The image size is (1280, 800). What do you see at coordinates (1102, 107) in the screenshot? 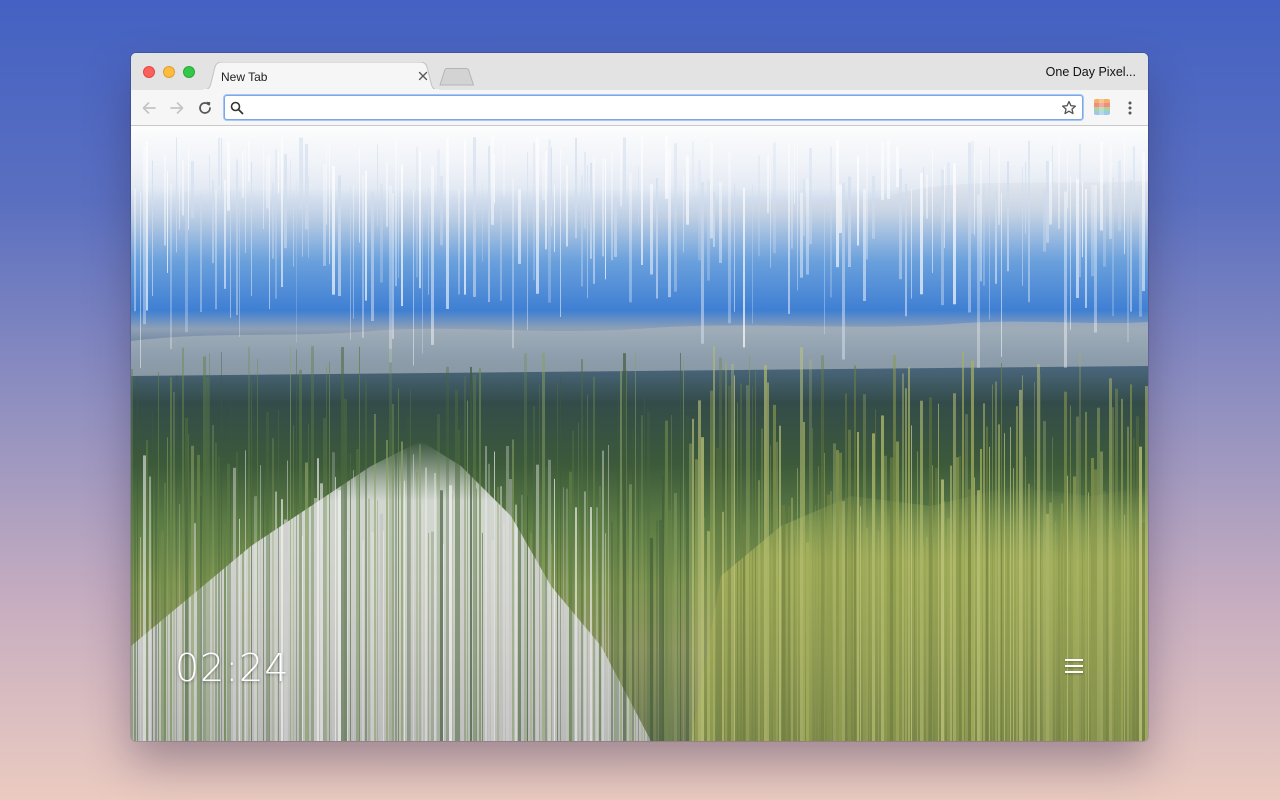
I see `extension-icon` at bounding box center [1102, 107].